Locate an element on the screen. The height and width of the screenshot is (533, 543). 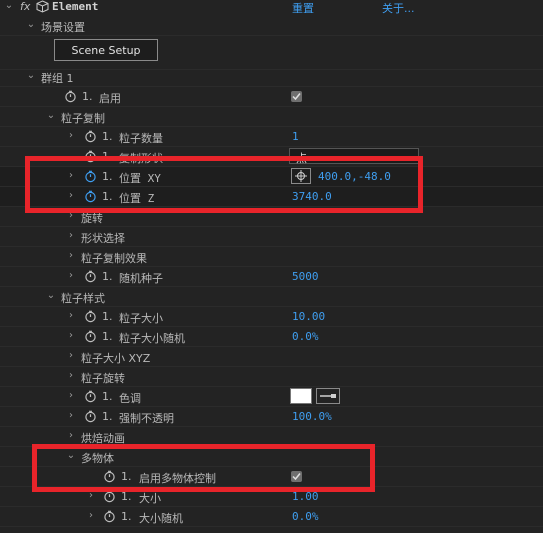
group1-header: ⌄ 群组 1 is located at coordinates (271, 77).